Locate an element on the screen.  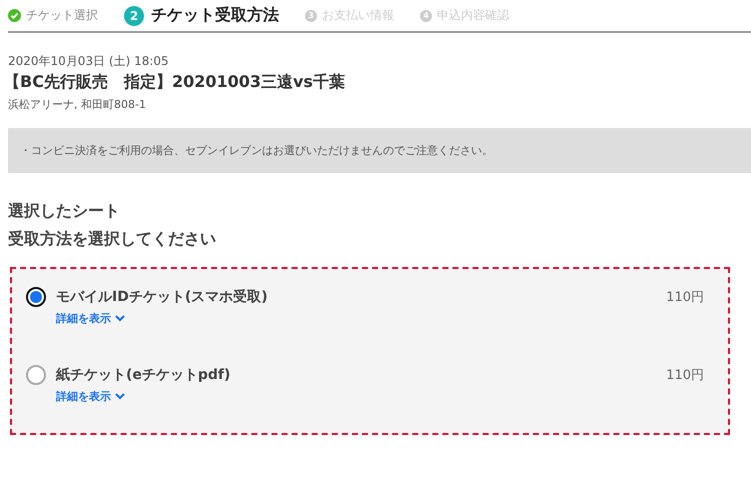
option-label: モバイルIDチケット(スマホ受取) is located at coordinates (162, 297).